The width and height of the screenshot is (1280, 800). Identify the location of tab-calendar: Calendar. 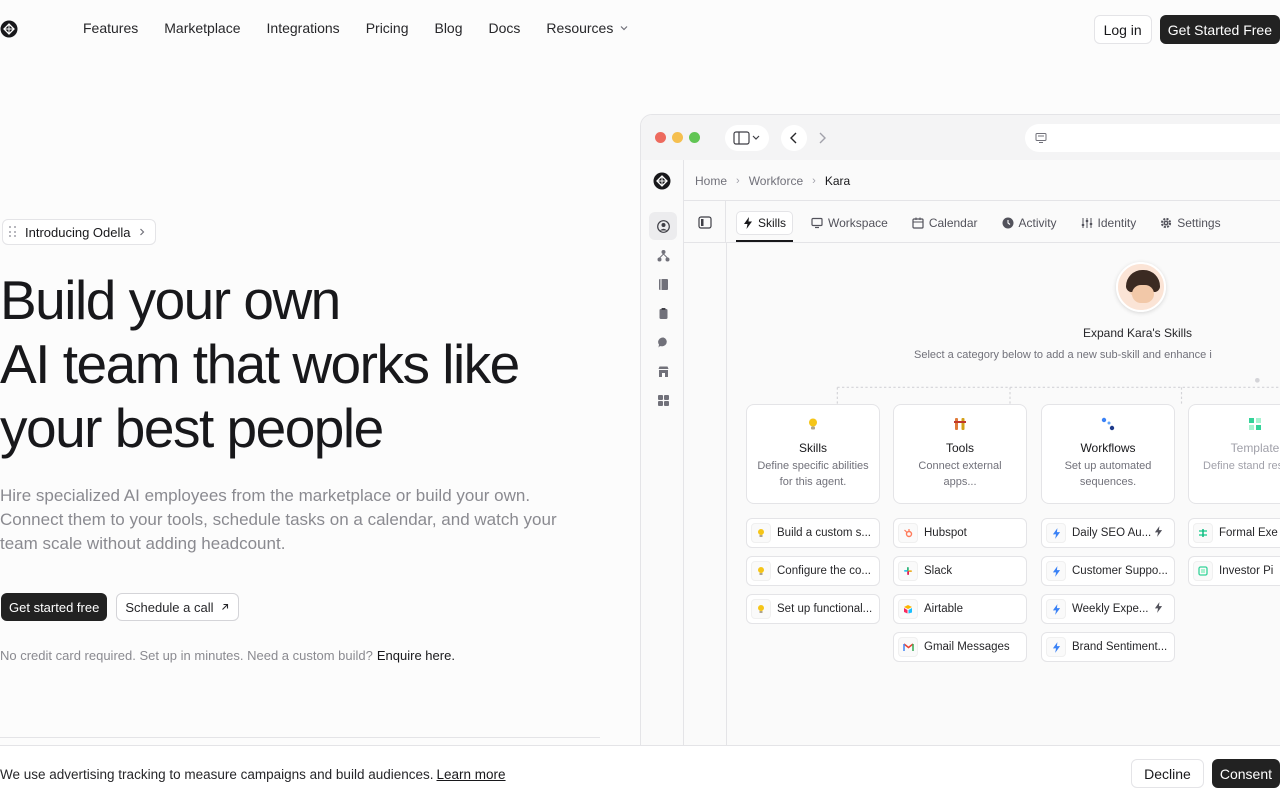
(945, 223).